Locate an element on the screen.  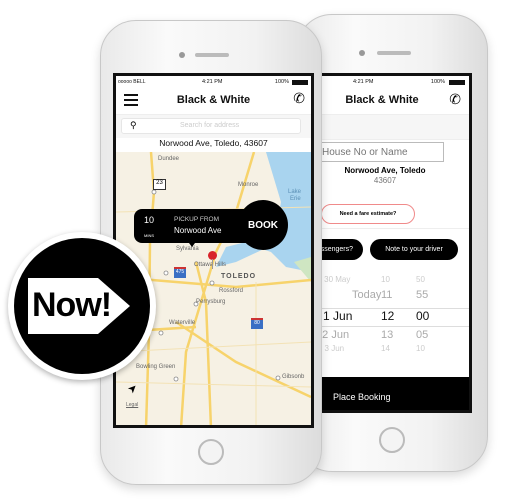
search-input: ⚲ Search for address is located at coordinates (211, 126).